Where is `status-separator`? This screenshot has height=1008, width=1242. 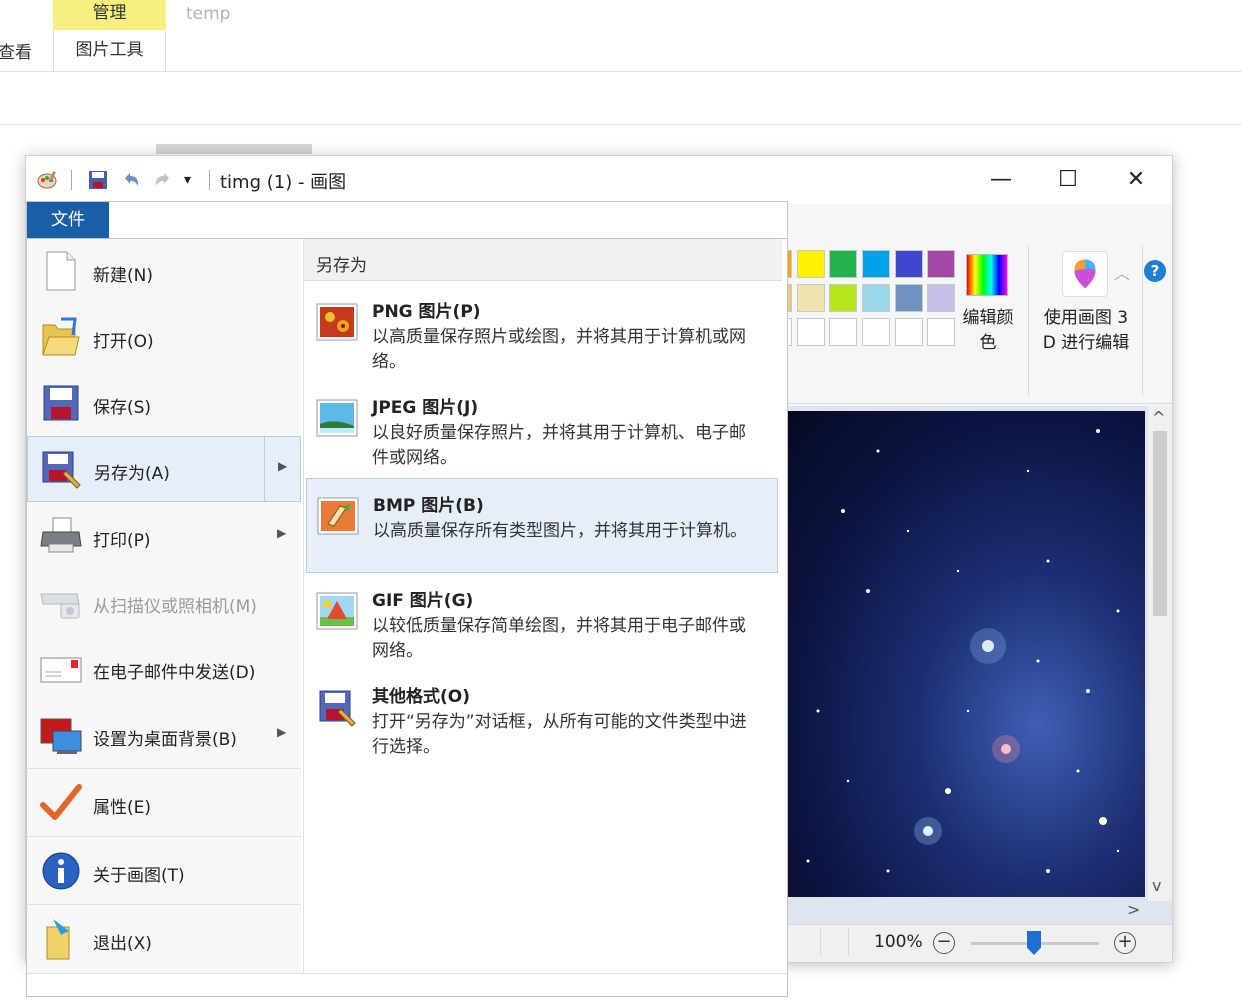 status-separator is located at coordinates (820, 942).